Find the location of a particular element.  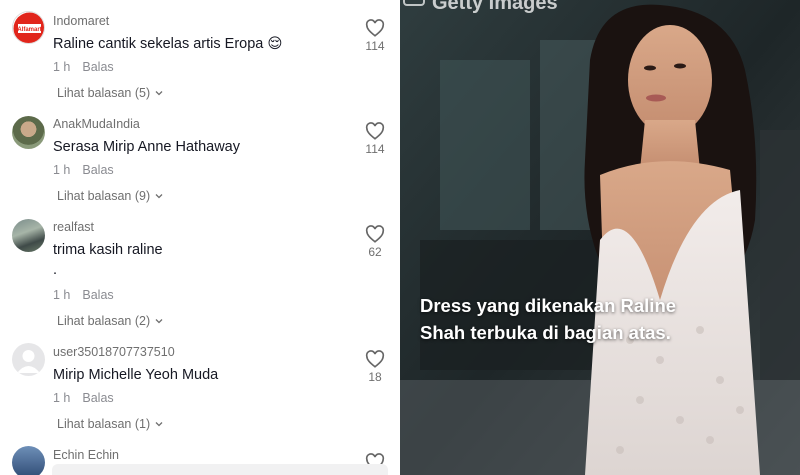

camera-icon is located at coordinates (414, 3).